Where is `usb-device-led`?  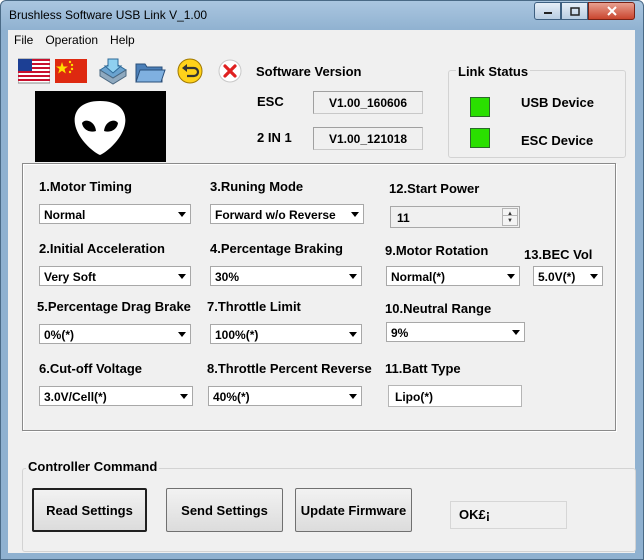
usb-device-led is located at coordinates (480, 107).